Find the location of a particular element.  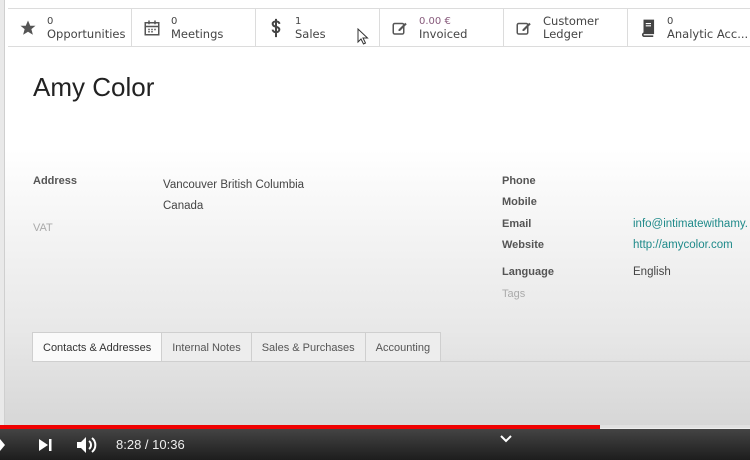

tab-contacts-addresses: Contacts & Addresses is located at coordinates (97, 347).